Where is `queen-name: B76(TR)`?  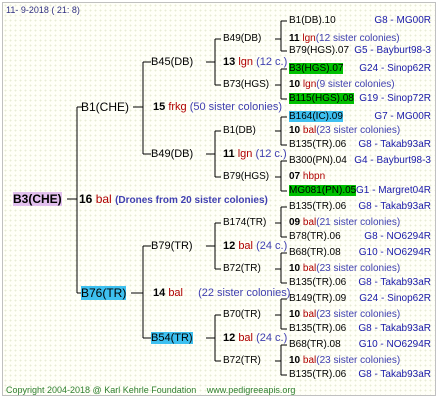 queen-name: B76(TR) is located at coordinates (104, 293).